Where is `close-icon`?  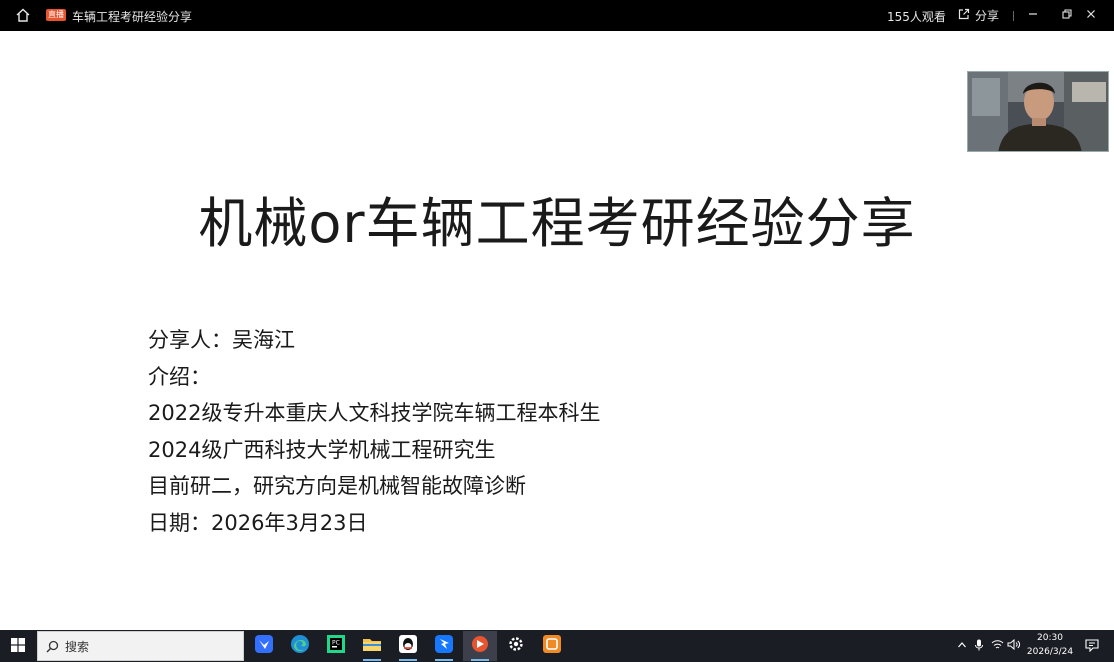 close-icon is located at coordinates (1091, 15).